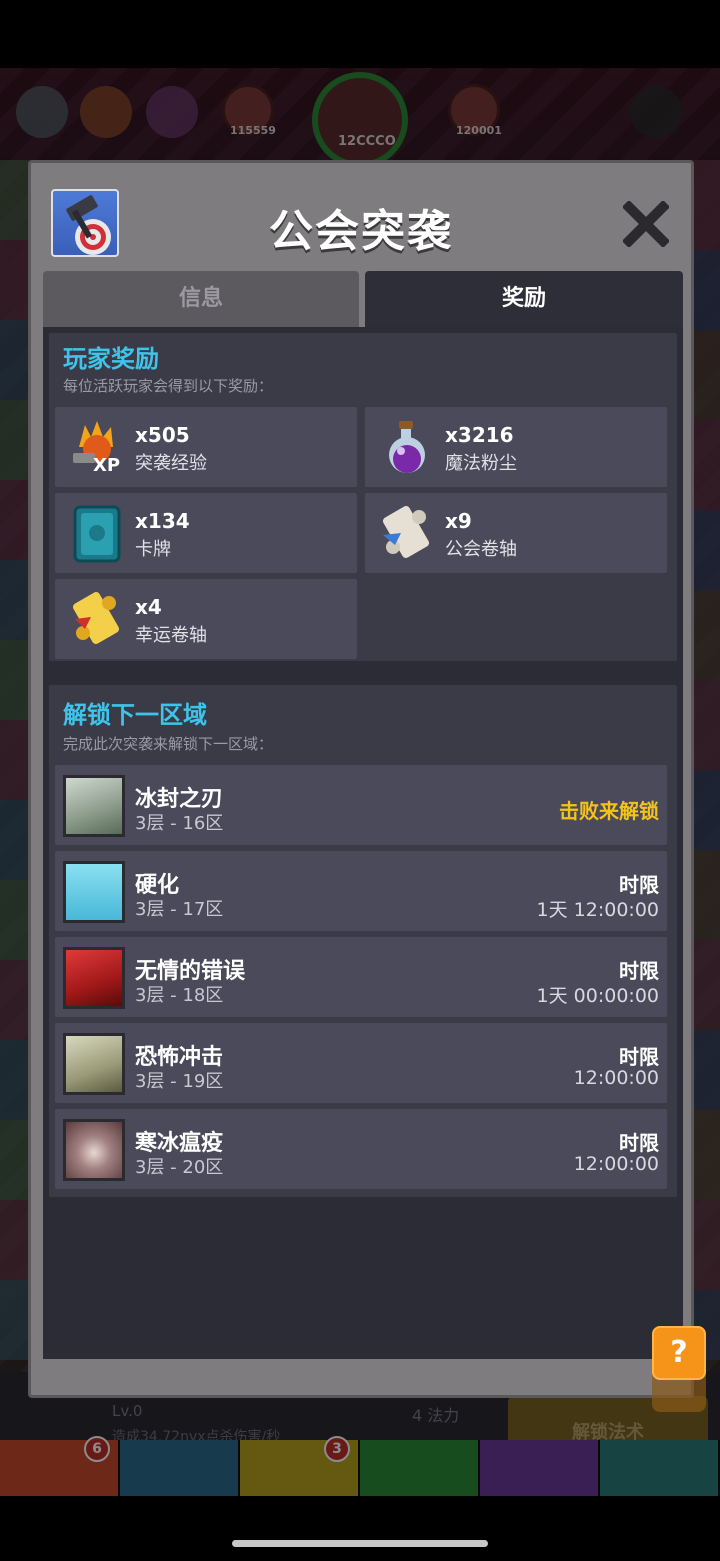  Describe the element at coordinates (597, 910) in the screenshot. I see `zone-time-limit: 1天 12:00:00` at that location.